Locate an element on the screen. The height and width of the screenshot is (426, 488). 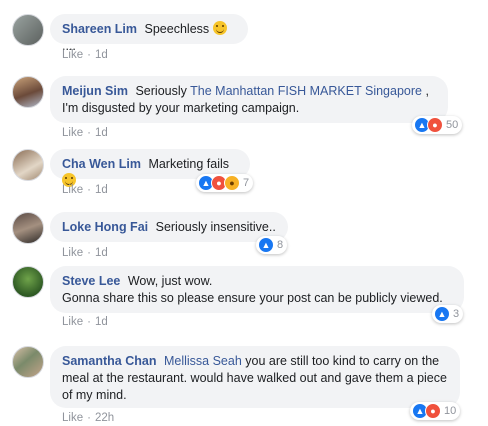
reactions-summary: ▲ ● ● 7 is located at coordinates (225, 183).